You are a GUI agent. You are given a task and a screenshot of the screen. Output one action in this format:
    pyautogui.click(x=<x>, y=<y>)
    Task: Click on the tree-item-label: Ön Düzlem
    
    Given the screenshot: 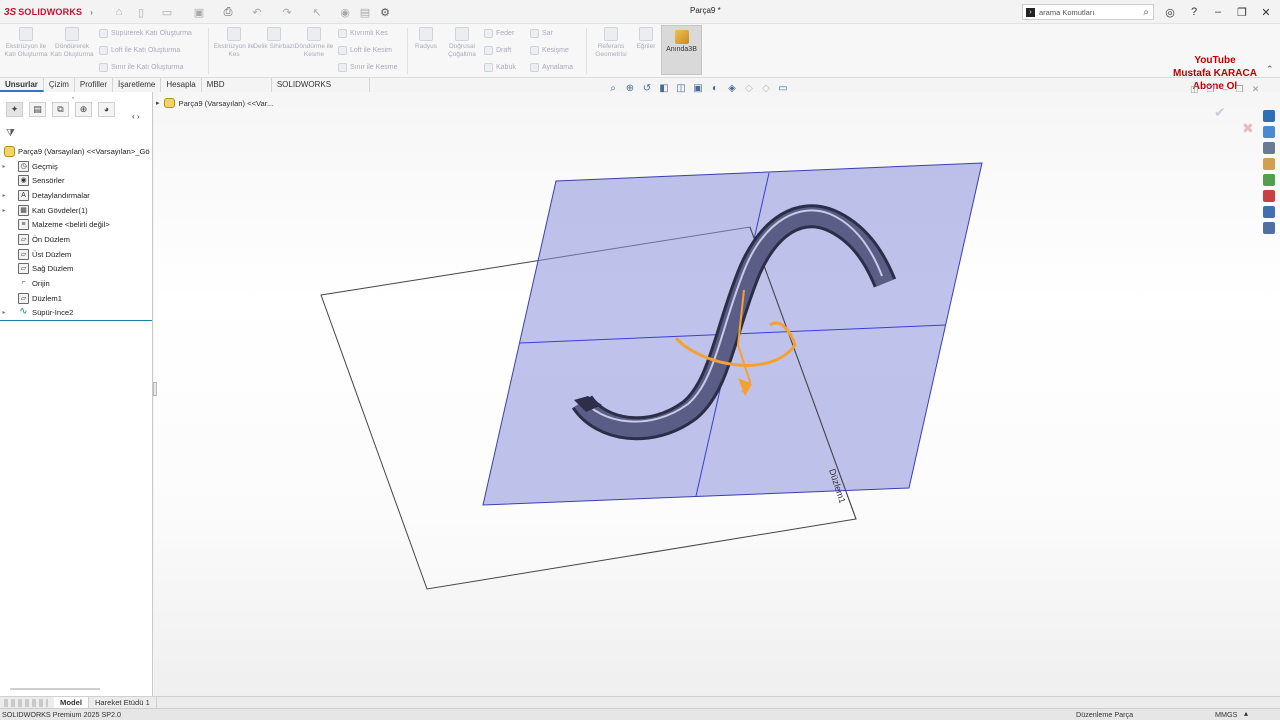 What is the action you would take?
    pyautogui.click(x=51, y=239)
    